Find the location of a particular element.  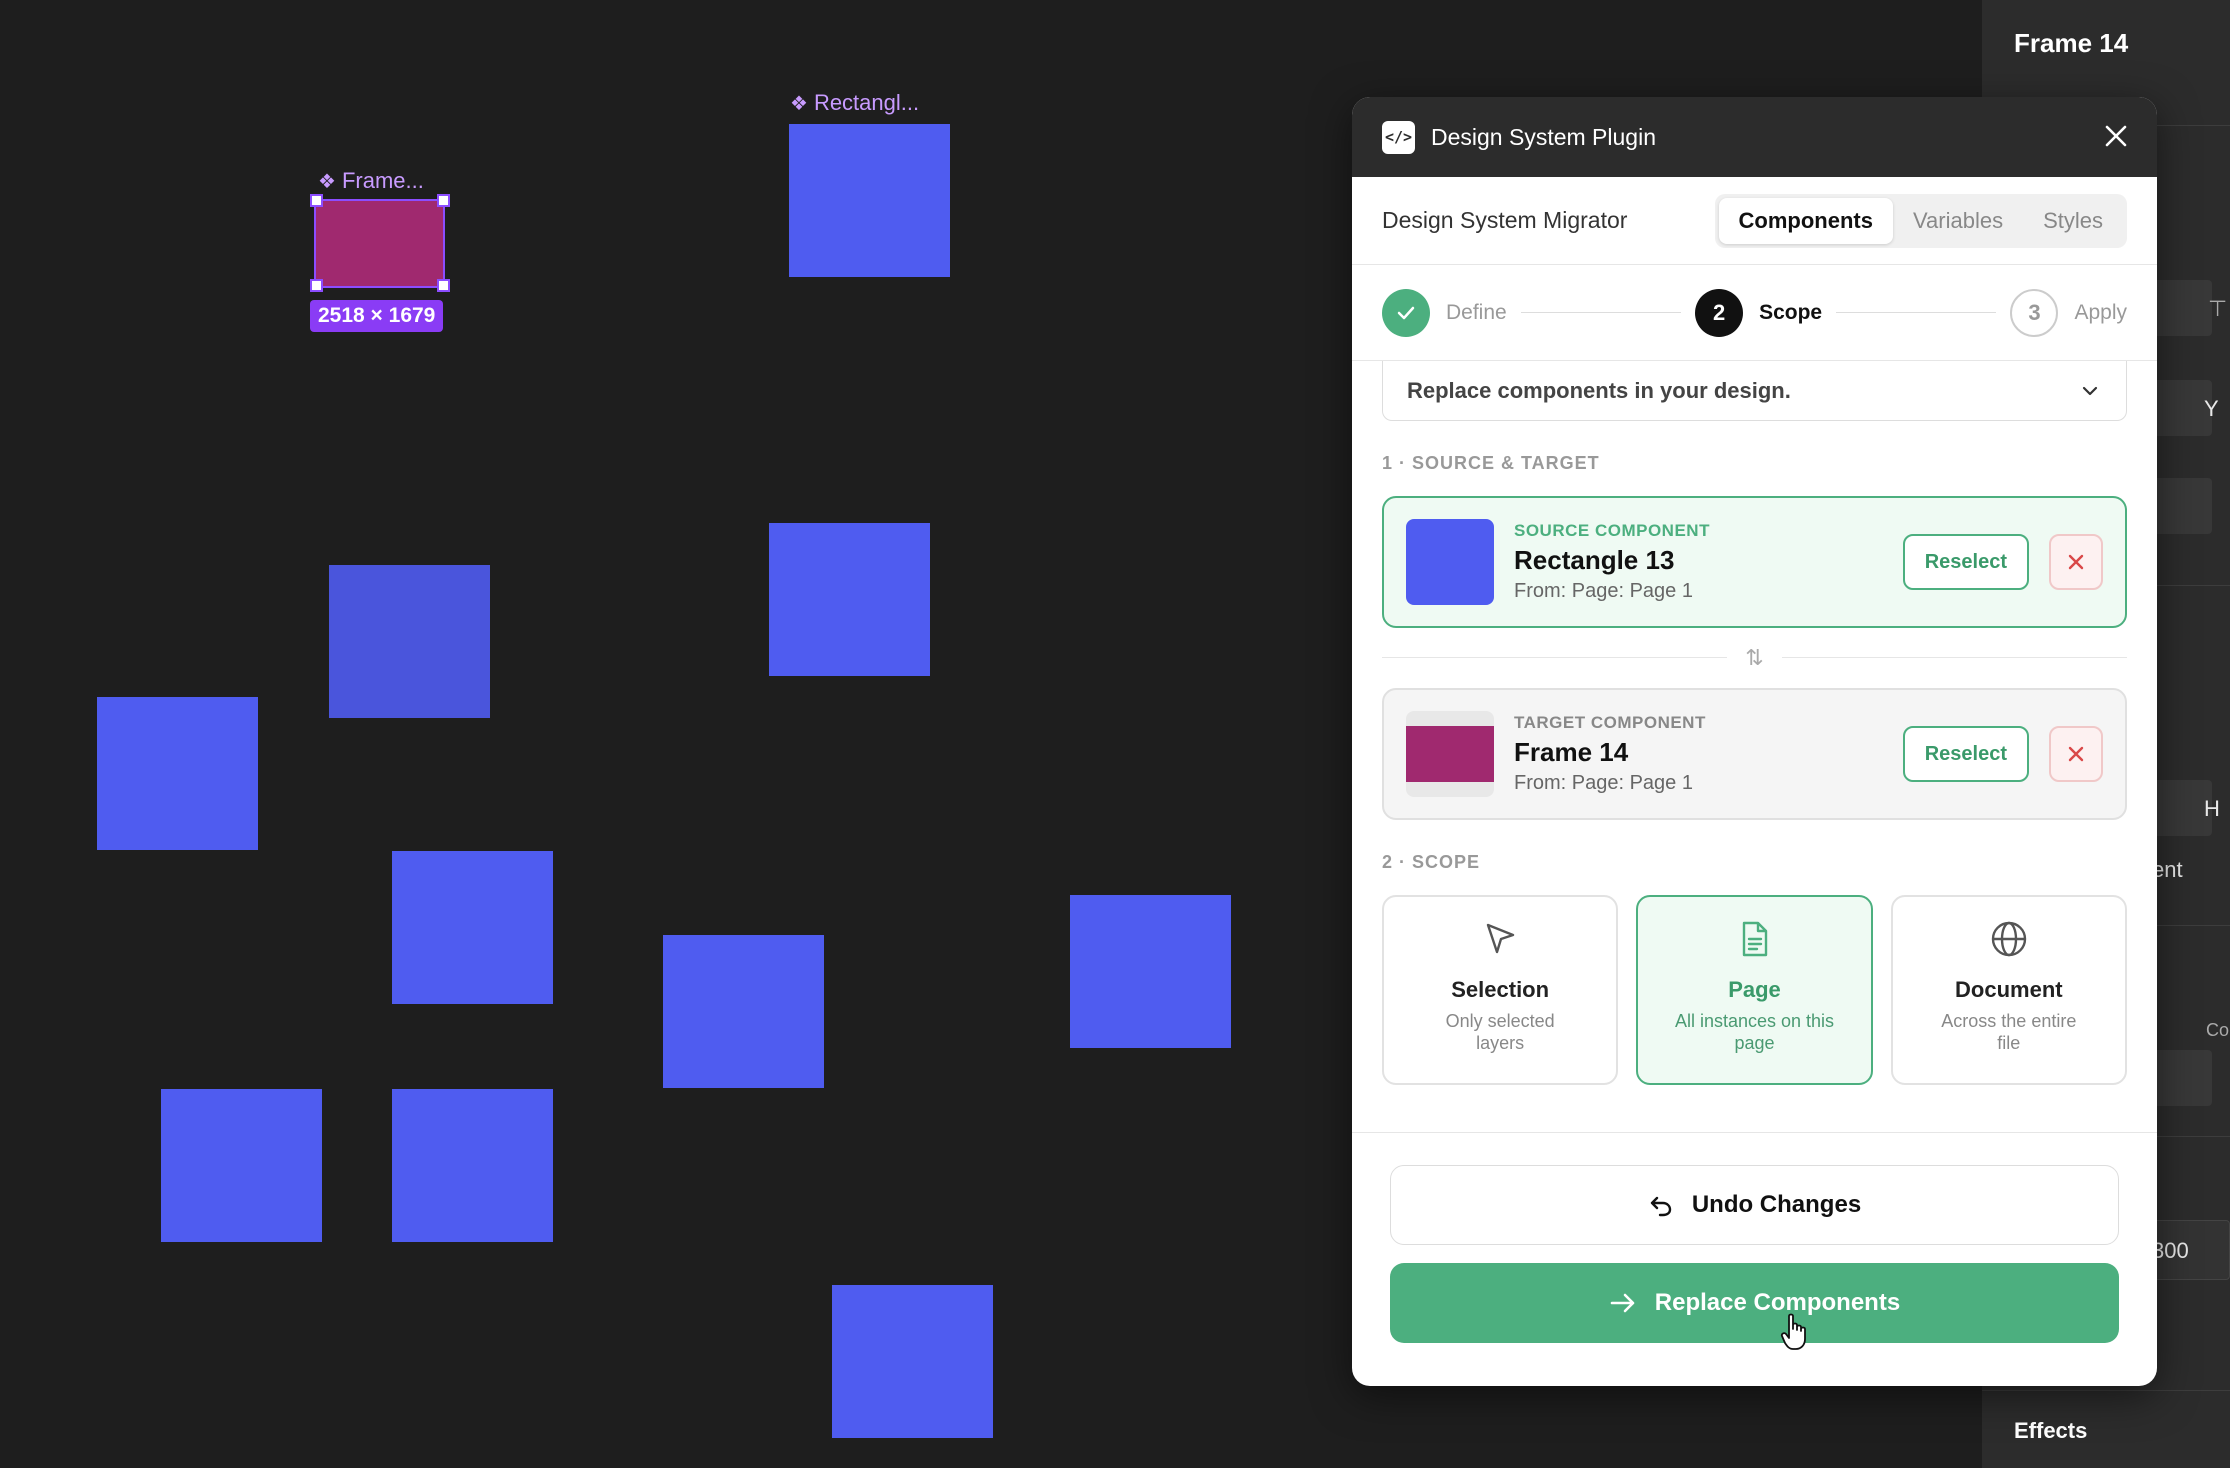

source-kicker: SOURCE COMPONENT is located at coordinates (1612, 530).